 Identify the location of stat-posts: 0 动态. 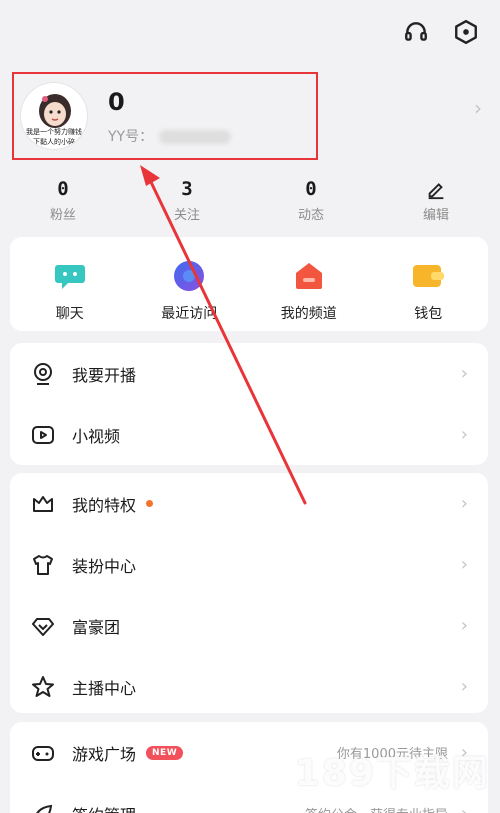
(311, 200).